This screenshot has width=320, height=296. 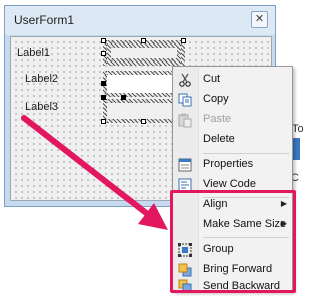 I want to click on textbox1-selection, so click(x=144, y=53).